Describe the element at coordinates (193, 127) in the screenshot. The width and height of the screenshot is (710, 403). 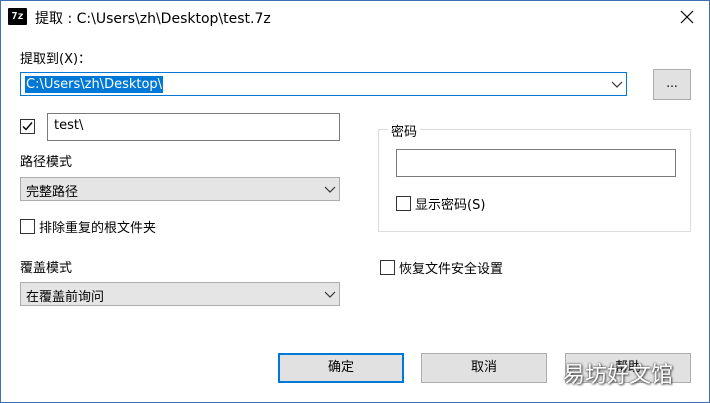
I see `subfolder-name-input: test\` at that location.